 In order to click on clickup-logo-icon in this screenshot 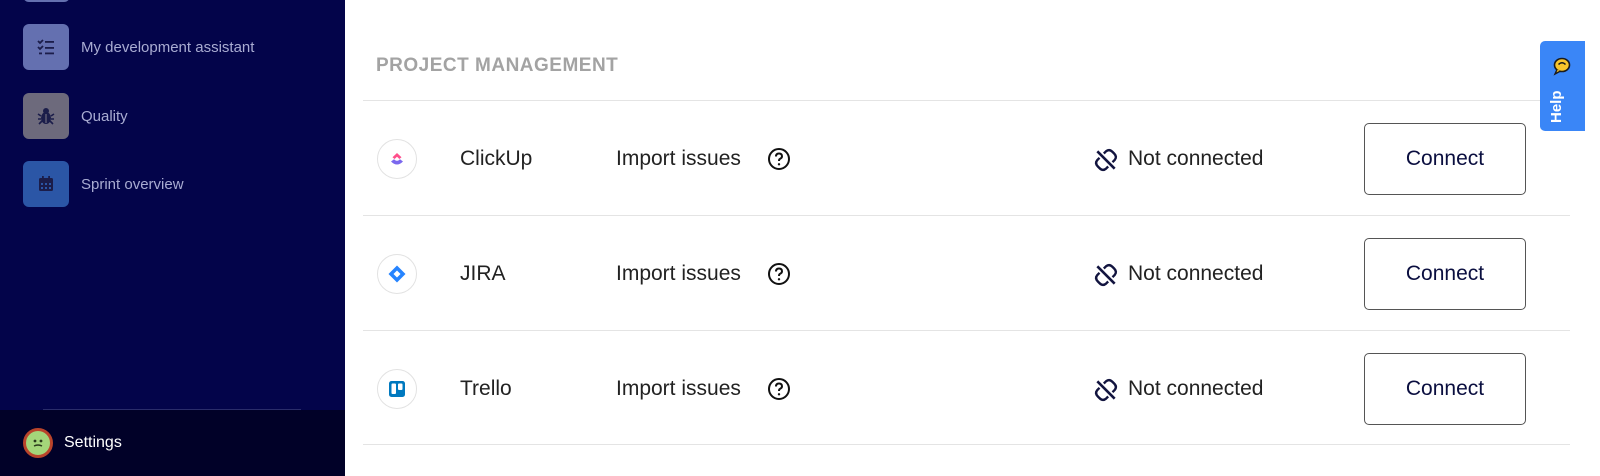, I will do `click(397, 159)`.